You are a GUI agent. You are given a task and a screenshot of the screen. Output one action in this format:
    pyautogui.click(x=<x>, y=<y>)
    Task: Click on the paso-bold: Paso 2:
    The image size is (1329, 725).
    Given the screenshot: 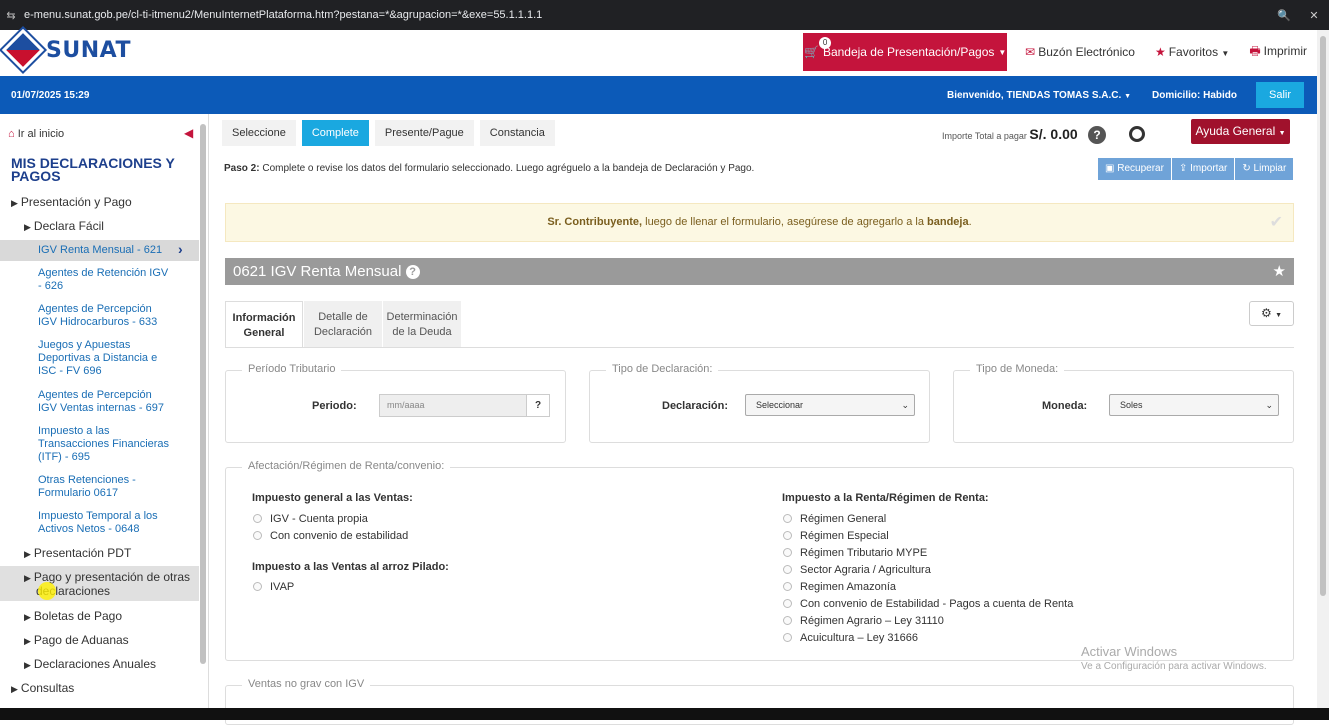 What is the action you would take?
    pyautogui.click(x=242, y=168)
    